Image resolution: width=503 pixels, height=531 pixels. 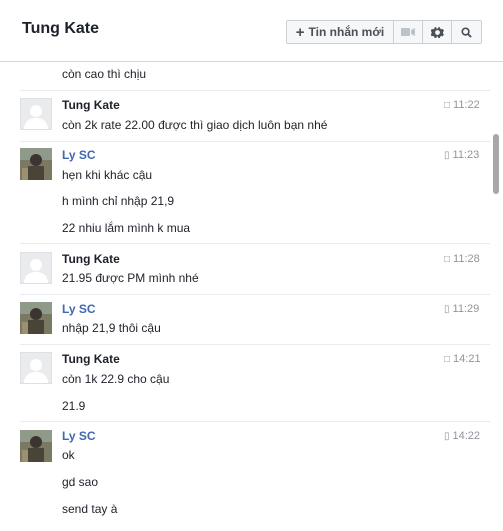 I want to click on new-message-button: + Tin nhắn mới, so click(x=340, y=32).